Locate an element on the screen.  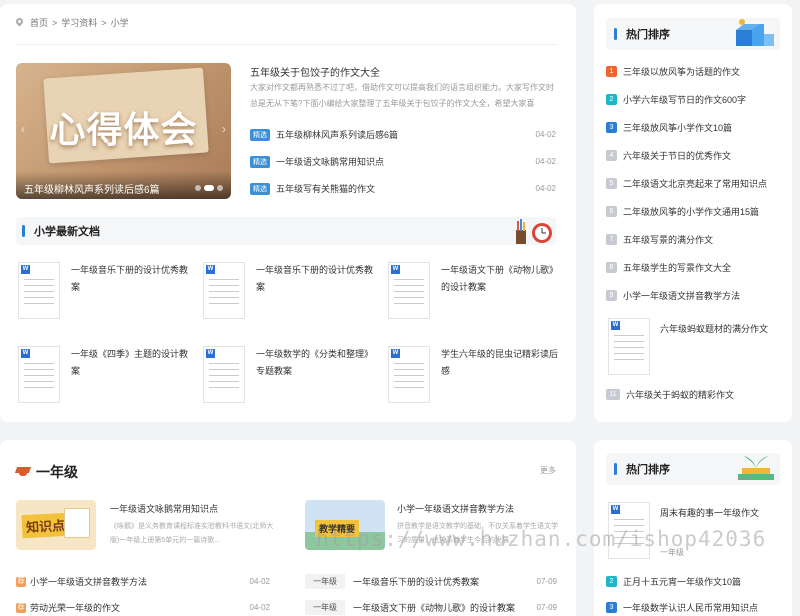
carousel-next-icon: › is located at coordinates (224, 129).